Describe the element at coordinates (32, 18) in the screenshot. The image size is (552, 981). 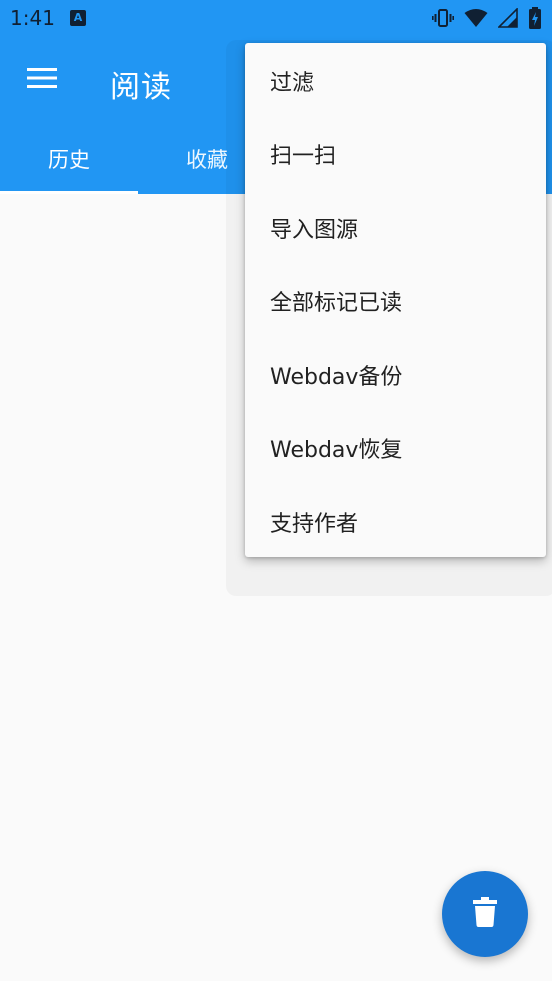
I see `status-time: 1:41` at that location.